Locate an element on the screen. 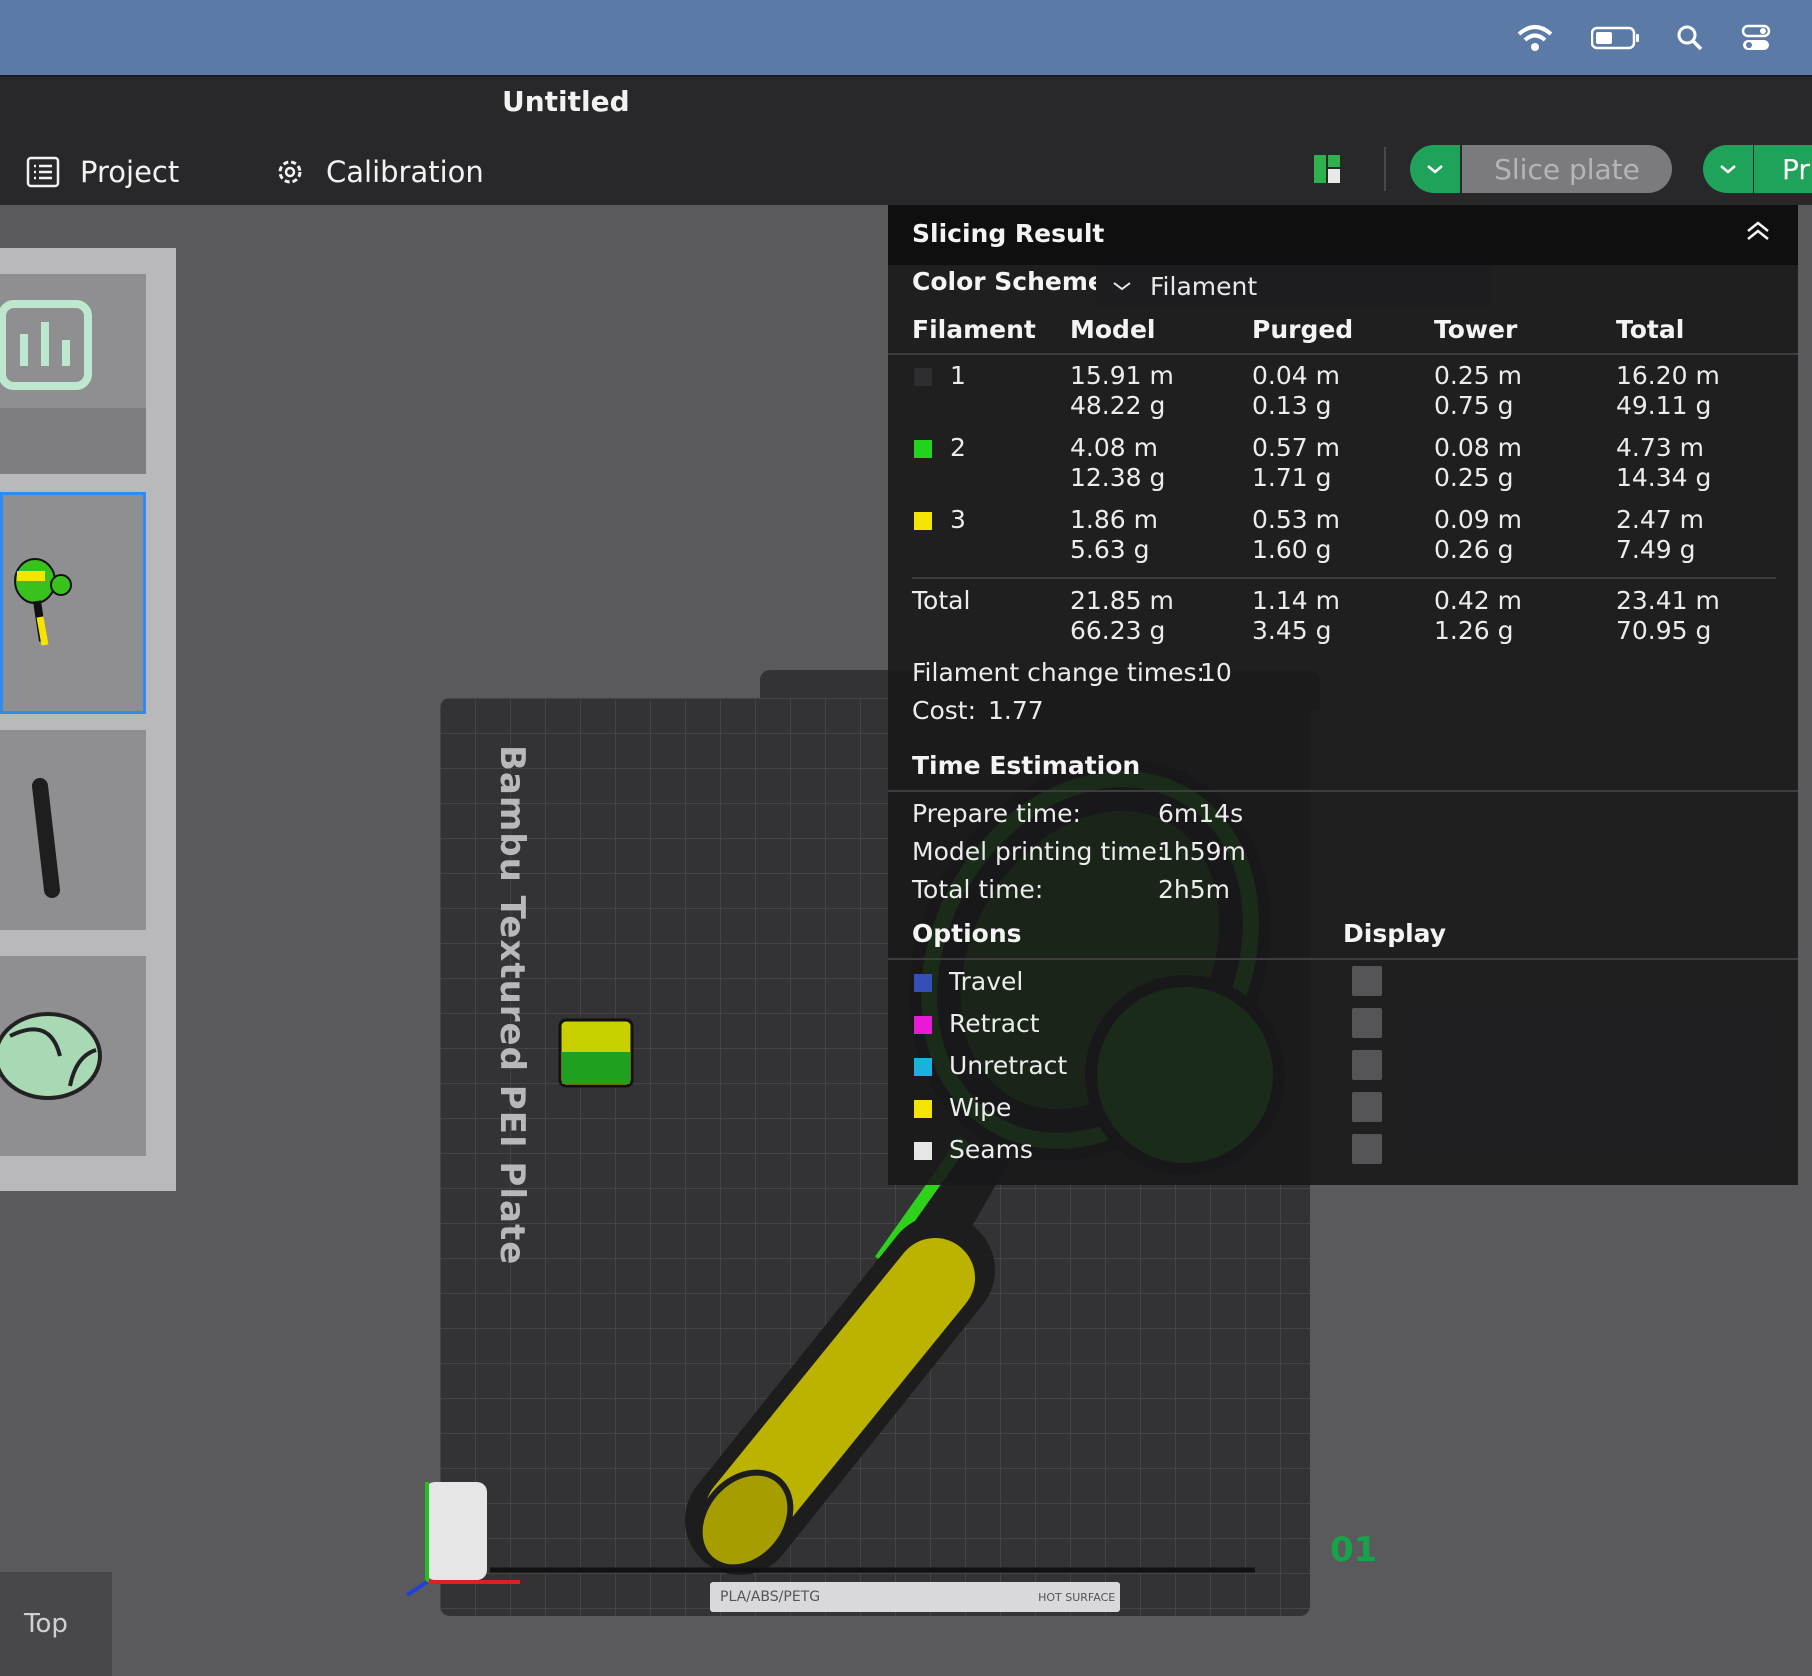  header-divider is located at coordinates (1343, 354).